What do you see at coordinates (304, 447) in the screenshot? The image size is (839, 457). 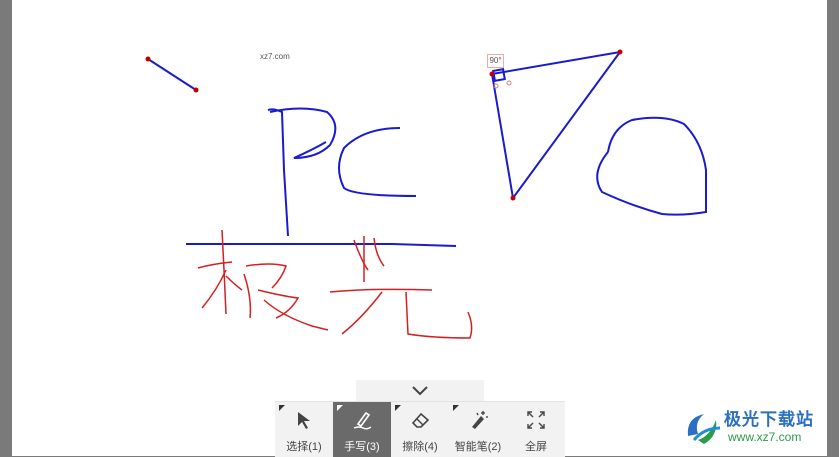 I see `select-tool-label: 选择(1)` at bounding box center [304, 447].